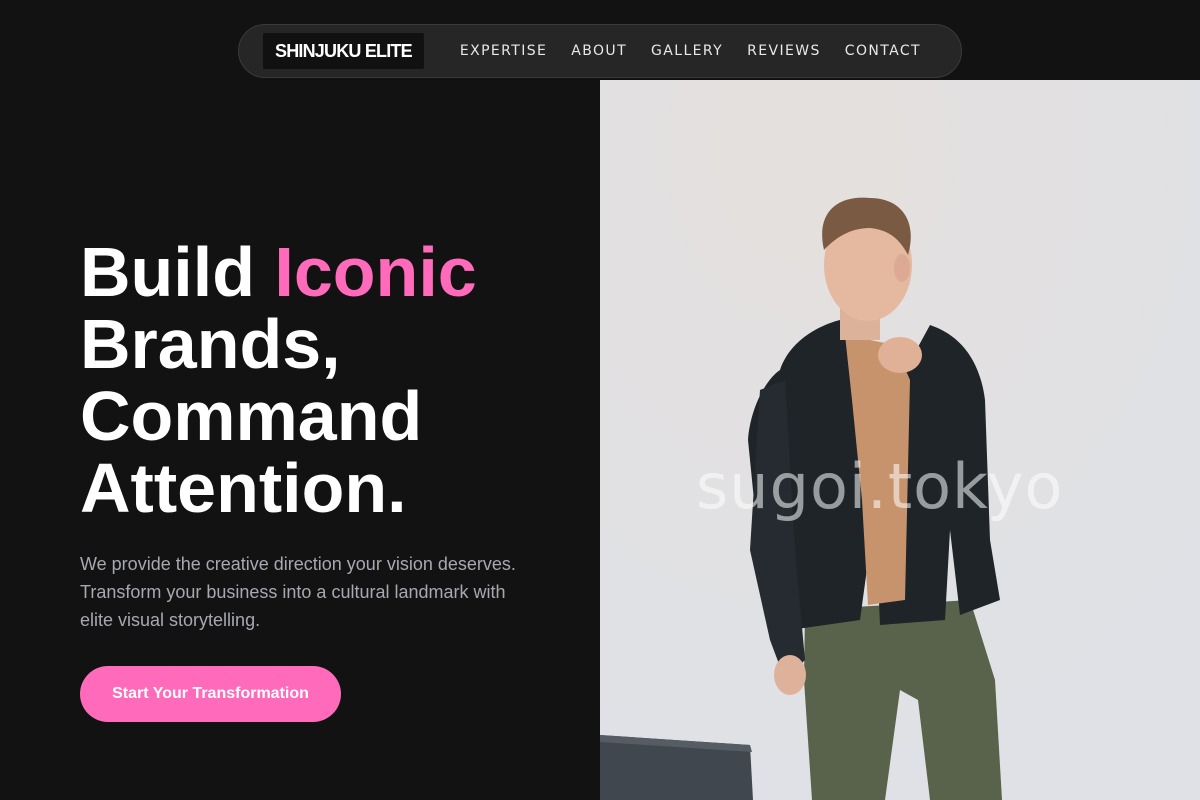 Image resolution: width=1200 pixels, height=800 pixels. What do you see at coordinates (210, 694) in the screenshot?
I see `start-transformation-button: Start Your Transformation` at bounding box center [210, 694].